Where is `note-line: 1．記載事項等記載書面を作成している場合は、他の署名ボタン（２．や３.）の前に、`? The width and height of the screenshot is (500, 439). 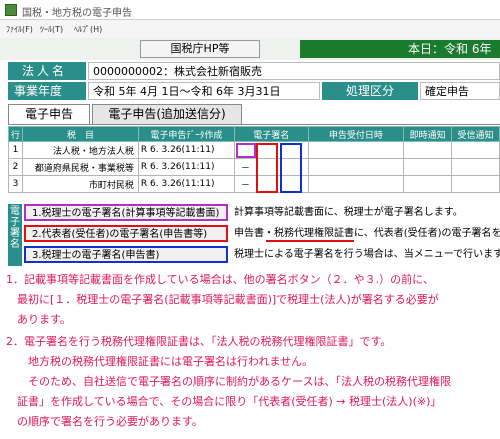
note-line: 1．記載事項等記載書面を作成している場合は、他の署名ボタン（２．や３.）の前に、 is located at coordinates (220, 279).